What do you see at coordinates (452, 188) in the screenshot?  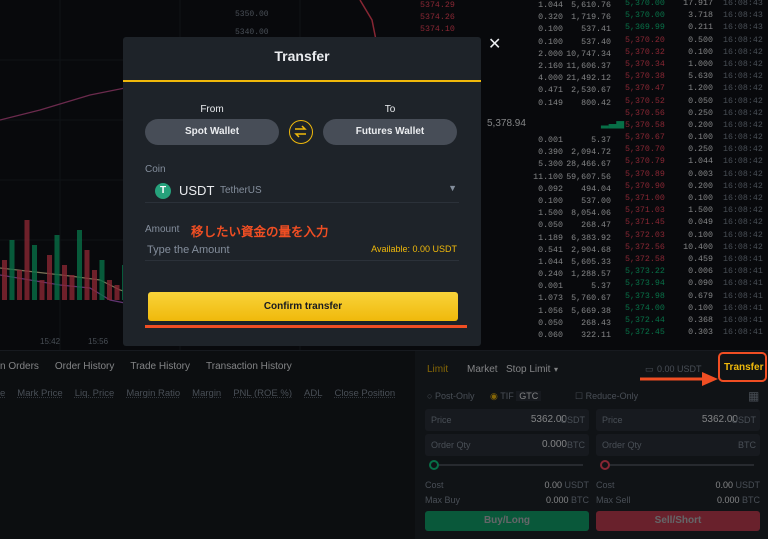 I see `caret-down-icon: ▼` at bounding box center [452, 188].